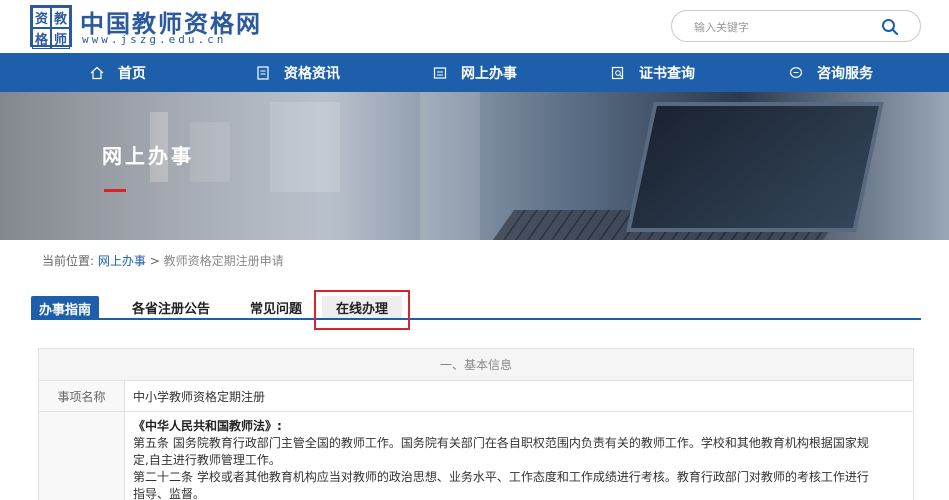  I want to click on logo-char: 格, so click(41, 38).